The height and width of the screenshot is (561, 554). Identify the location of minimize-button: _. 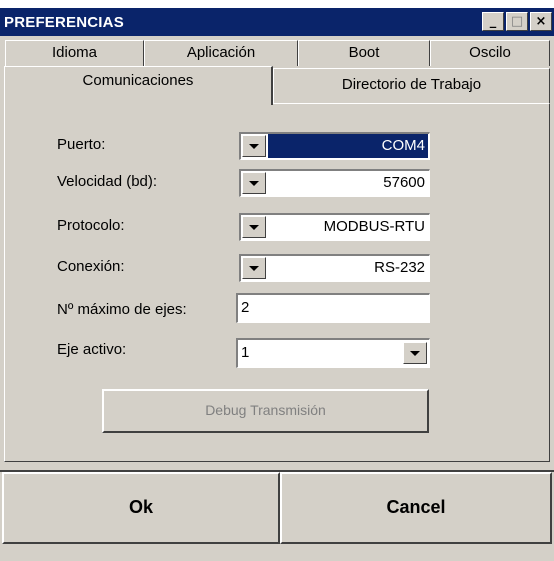
(493, 21).